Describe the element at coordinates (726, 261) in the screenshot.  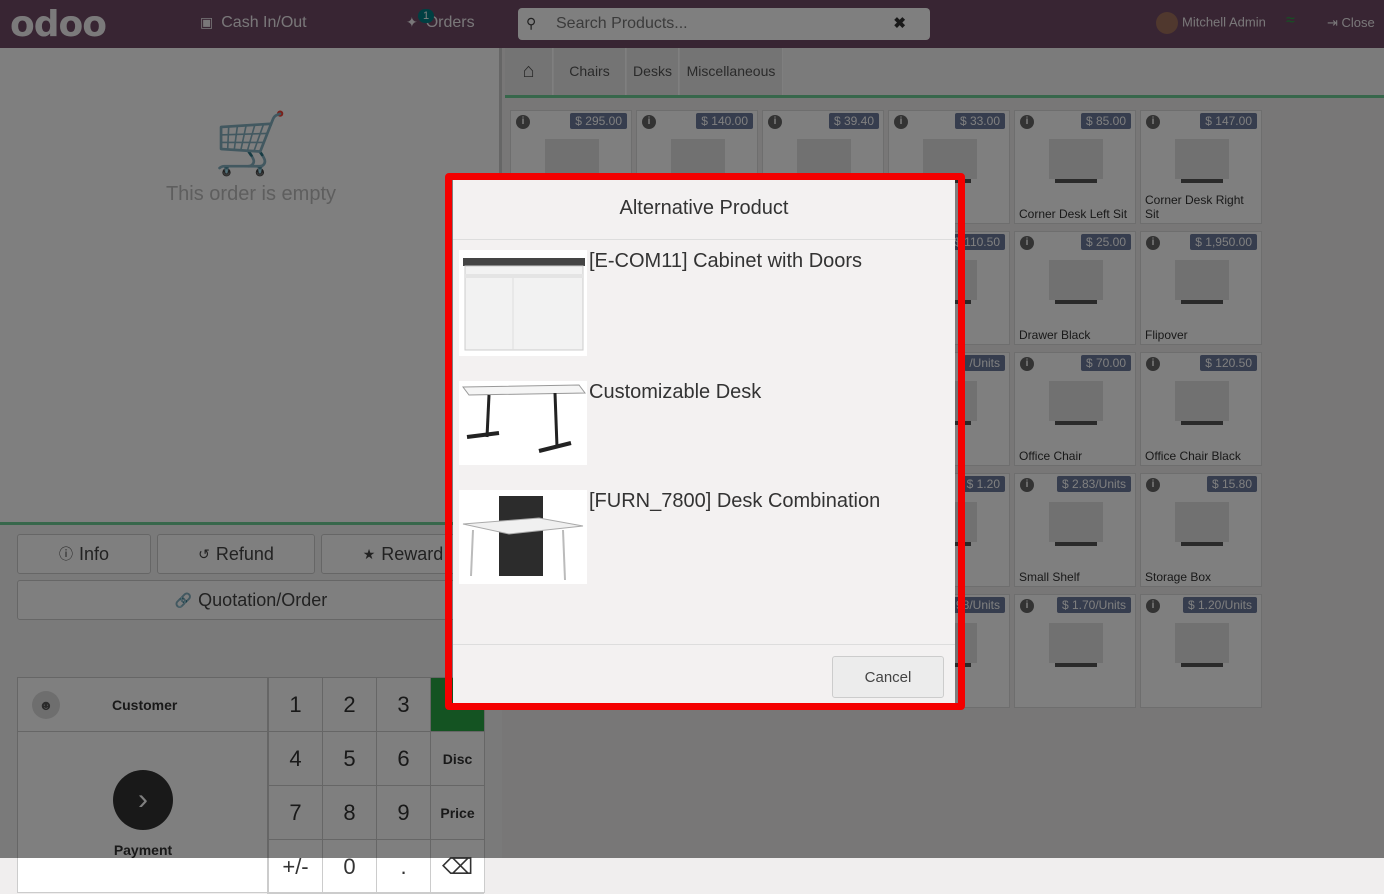
I see `alternative-name: [E-COM11] Cabinet with Doors` at that location.